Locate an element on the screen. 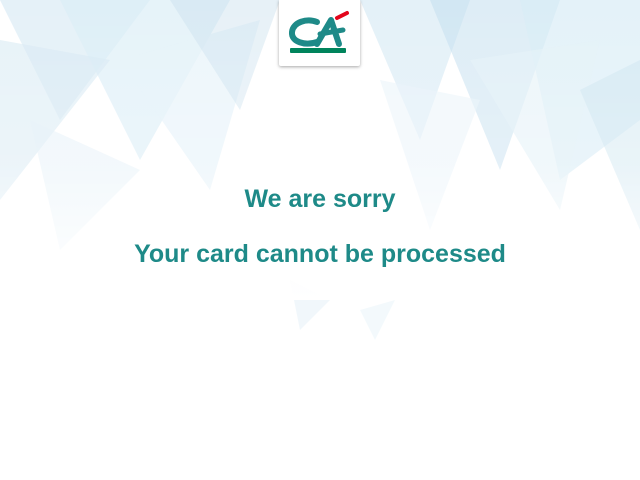 This screenshot has width=640, height=480. bank-logo is located at coordinates (319, 33).